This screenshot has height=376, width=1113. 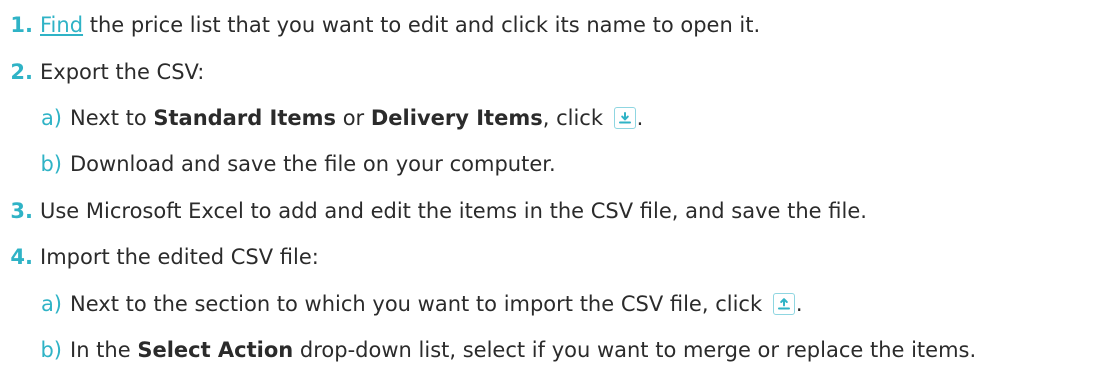 What do you see at coordinates (783, 304) in the screenshot?
I see `upload-icon` at bounding box center [783, 304].